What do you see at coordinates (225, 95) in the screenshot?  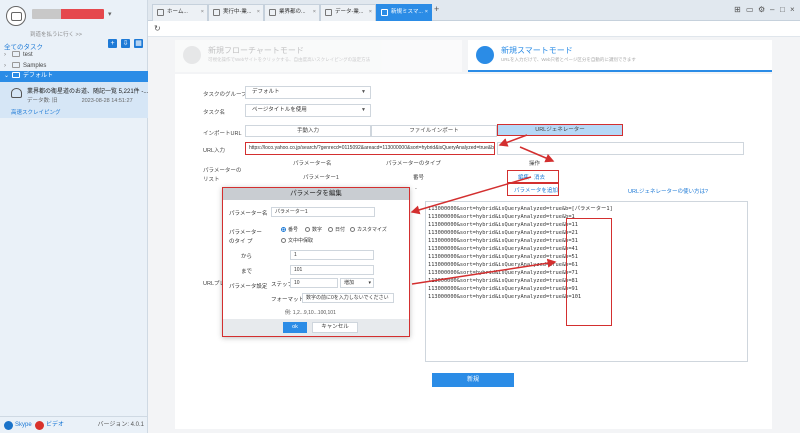 I see `group-label: タスクのグループ` at bounding box center [225, 95].